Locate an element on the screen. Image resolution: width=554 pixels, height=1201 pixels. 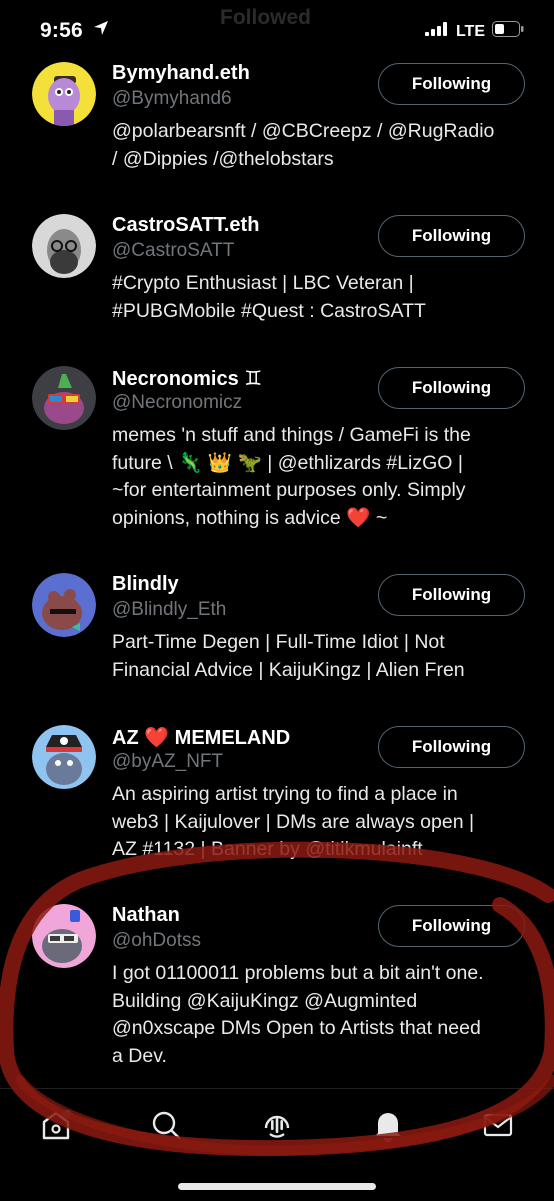
tab-messages is located at coordinates (498, 1127).